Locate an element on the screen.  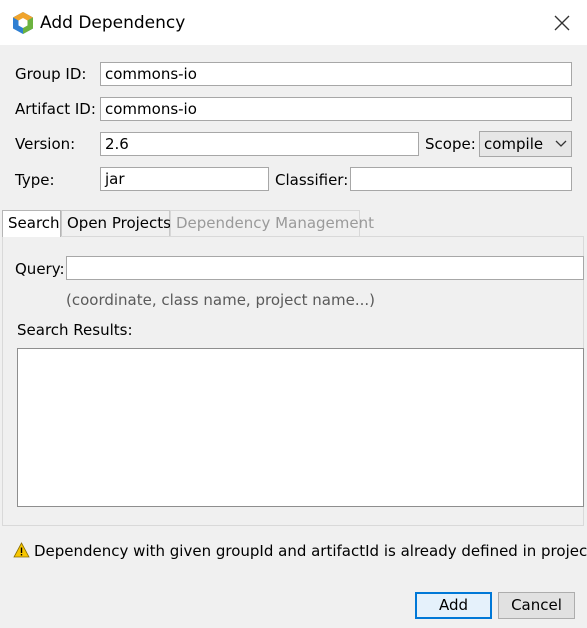
scope-select: compile is located at coordinates (525, 144).